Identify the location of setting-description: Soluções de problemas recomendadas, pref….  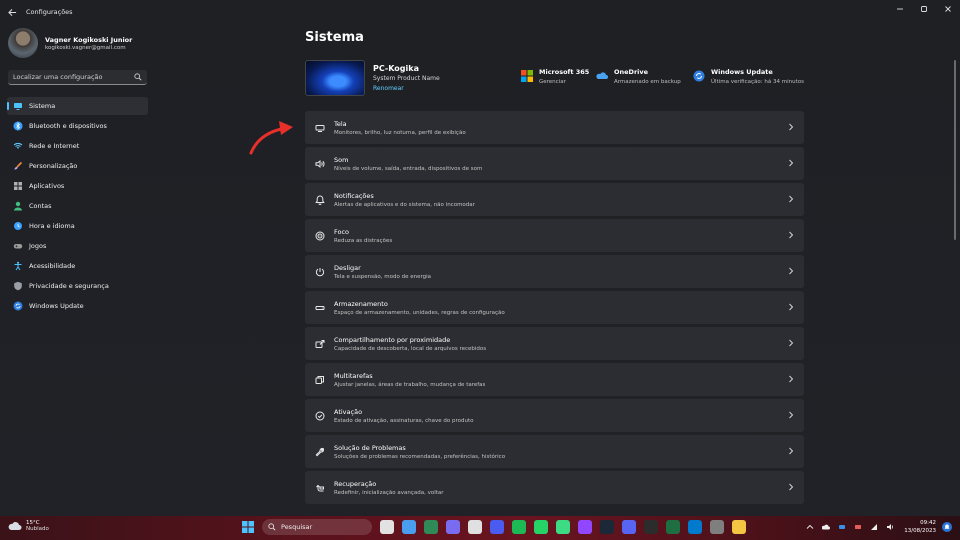
(420, 456).